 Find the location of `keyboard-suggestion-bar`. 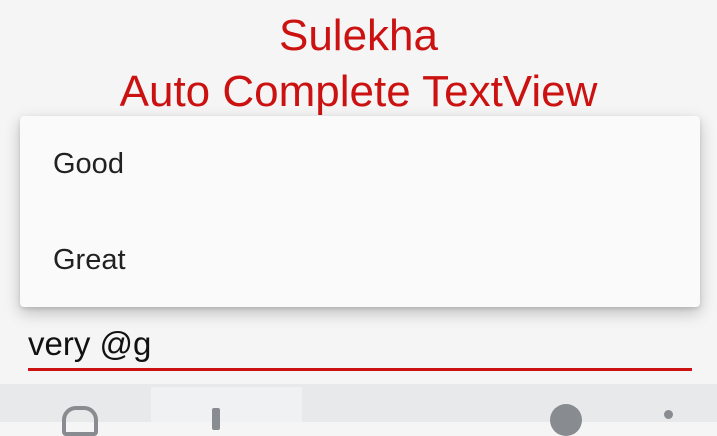

keyboard-suggestion-bar is located at coordinates (358, 410).